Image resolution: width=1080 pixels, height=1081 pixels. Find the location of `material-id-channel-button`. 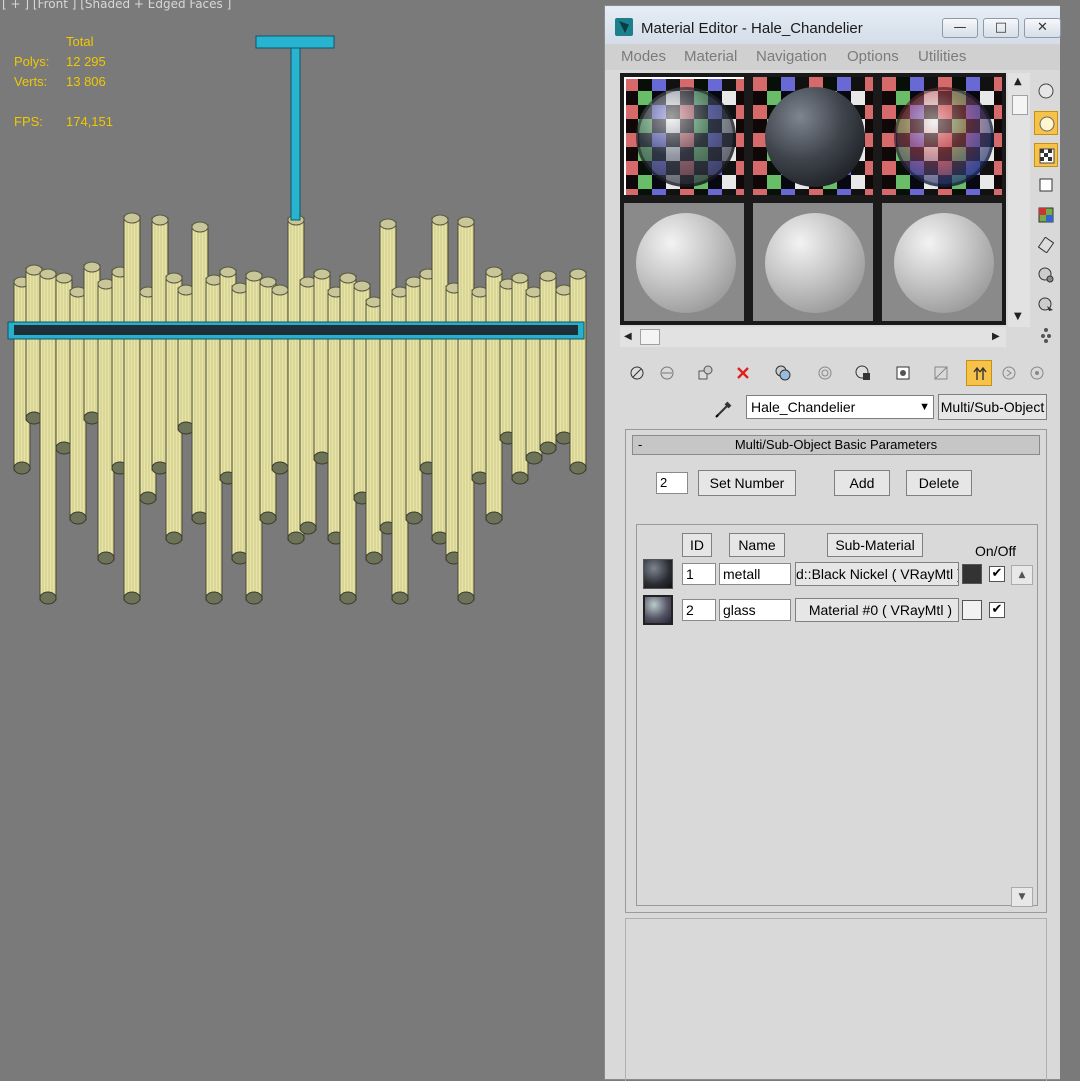

material-id-channel-button is located at coordinates (863, 373).